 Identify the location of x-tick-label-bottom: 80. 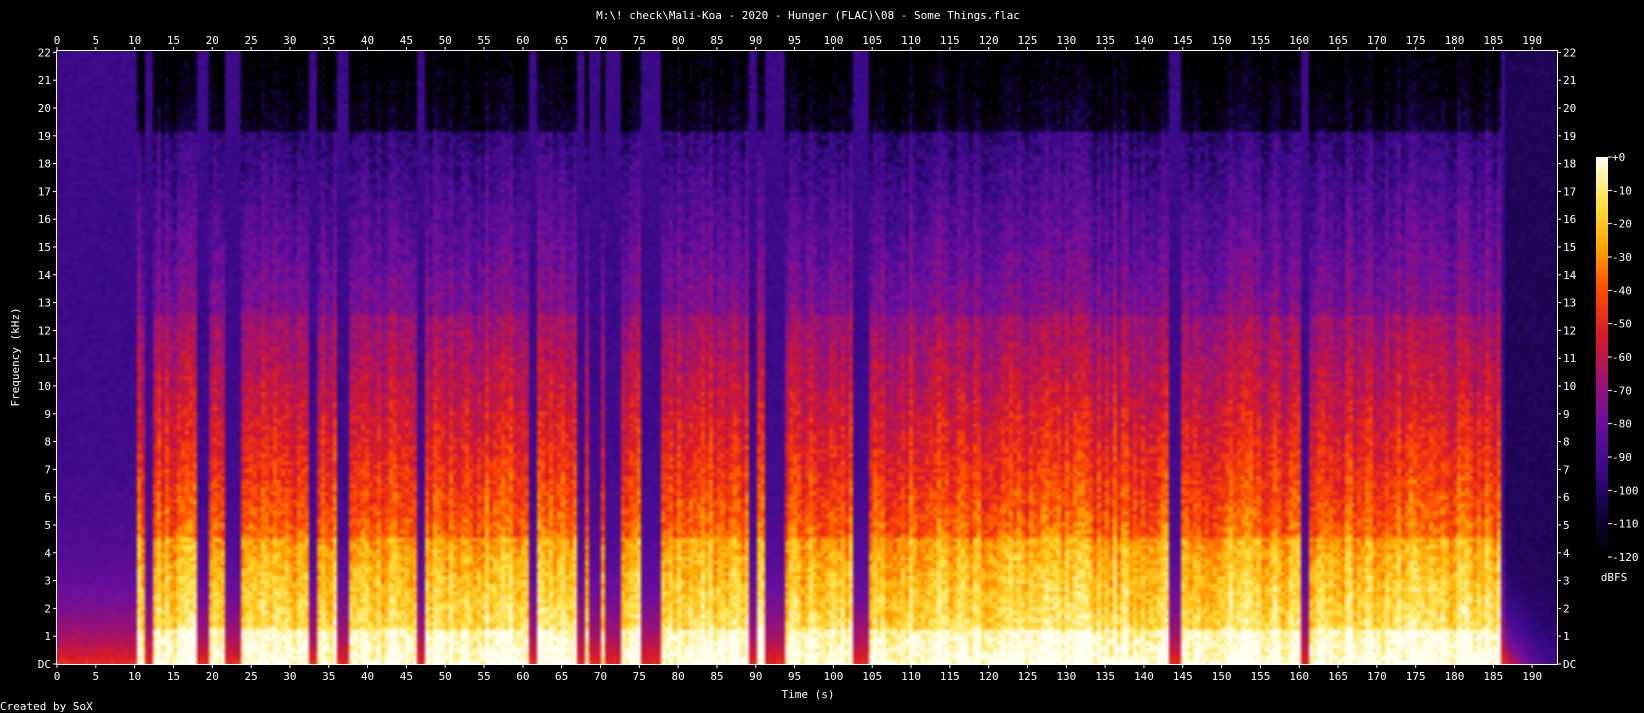
(677, 676).